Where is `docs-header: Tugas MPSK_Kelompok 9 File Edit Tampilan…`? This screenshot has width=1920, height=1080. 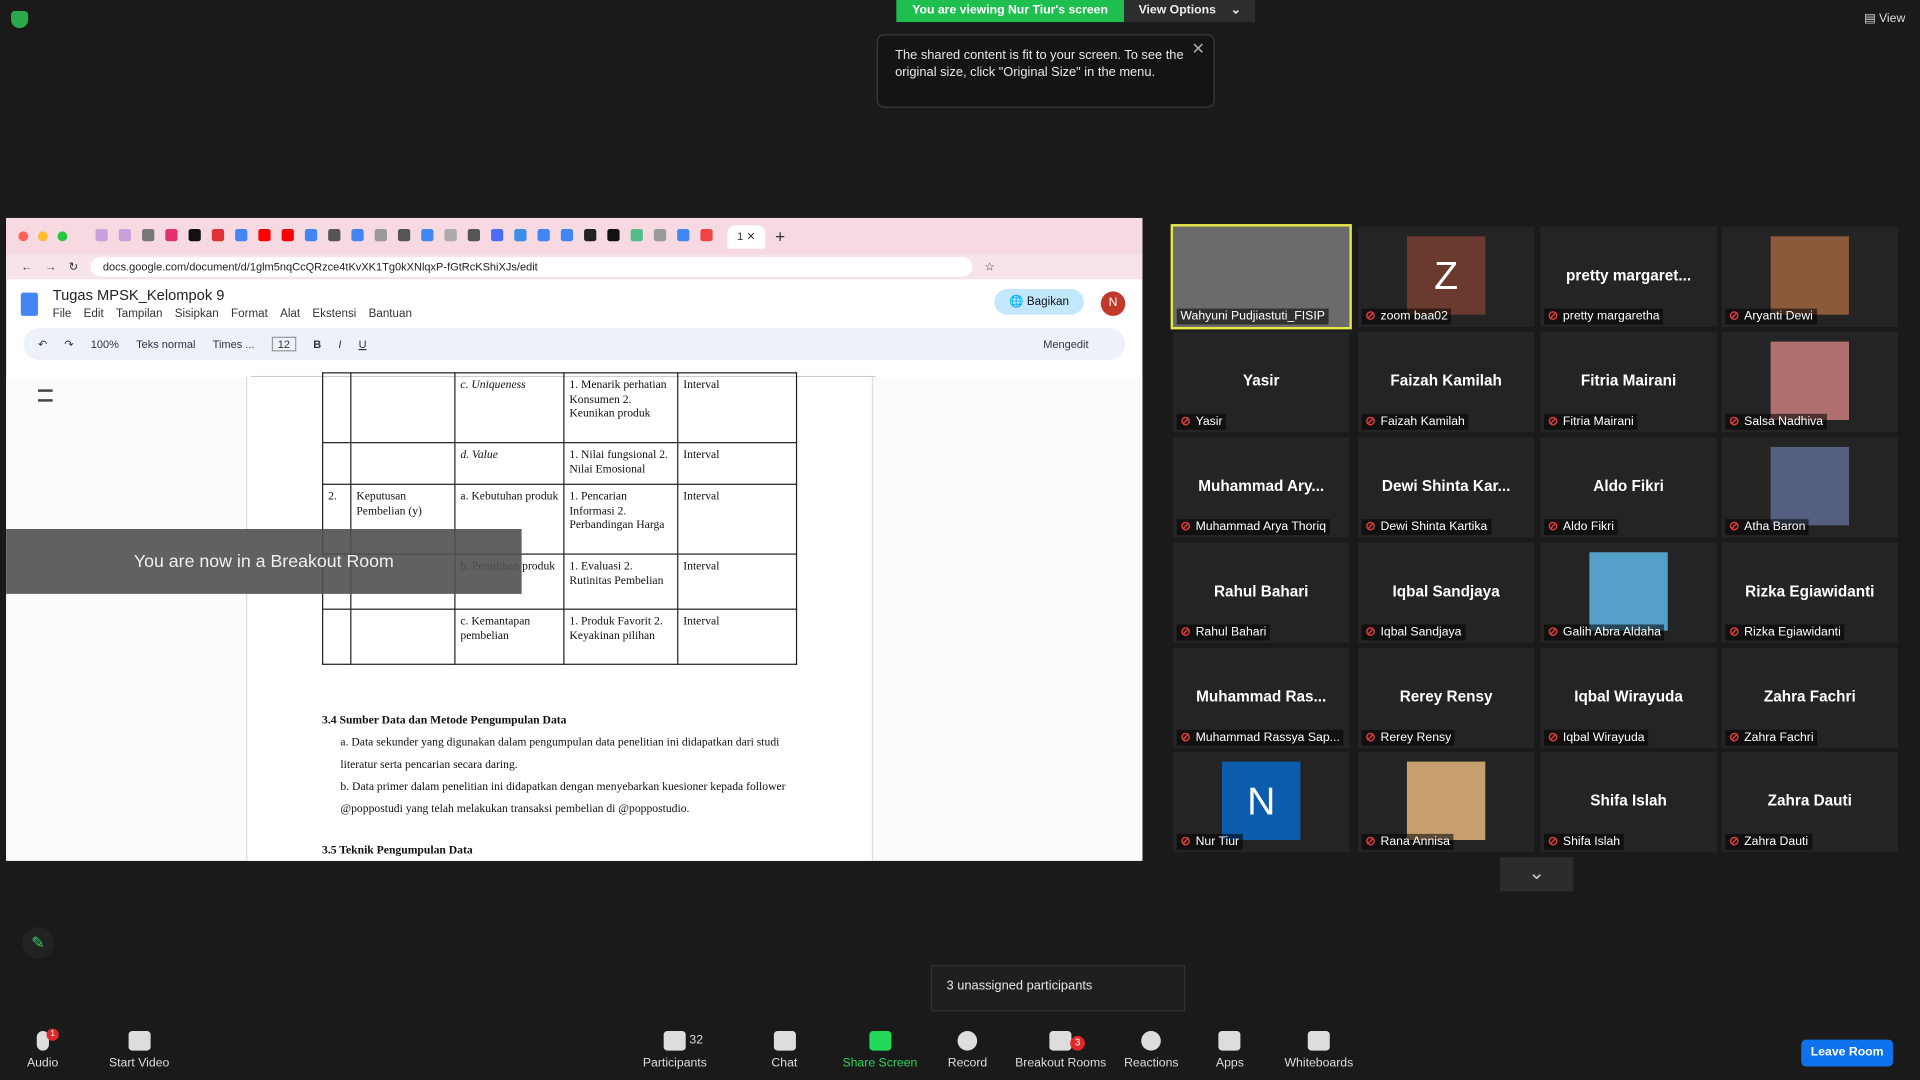 docs-header: Tugas MPSK_Kelompok 9 File Edit Tampilan… is located at coordinates (574, 303).